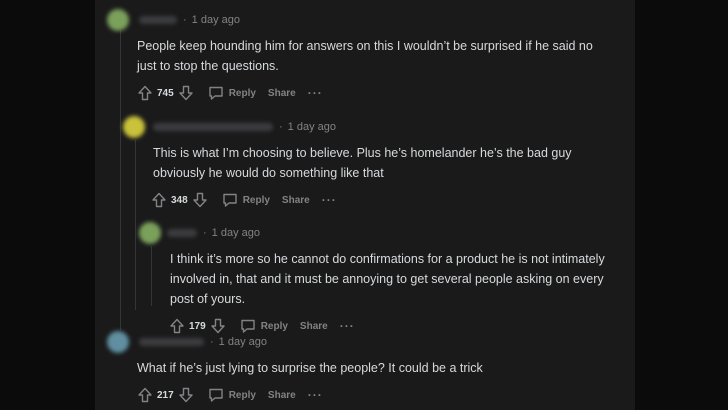 Image resolution: width=728 pixels, height=410 pixels. What do you see at coordinates (357, 93) in the screenshot?
I see `comment-actions: 745 Reply Share ···` at bounding box center [357, 93].